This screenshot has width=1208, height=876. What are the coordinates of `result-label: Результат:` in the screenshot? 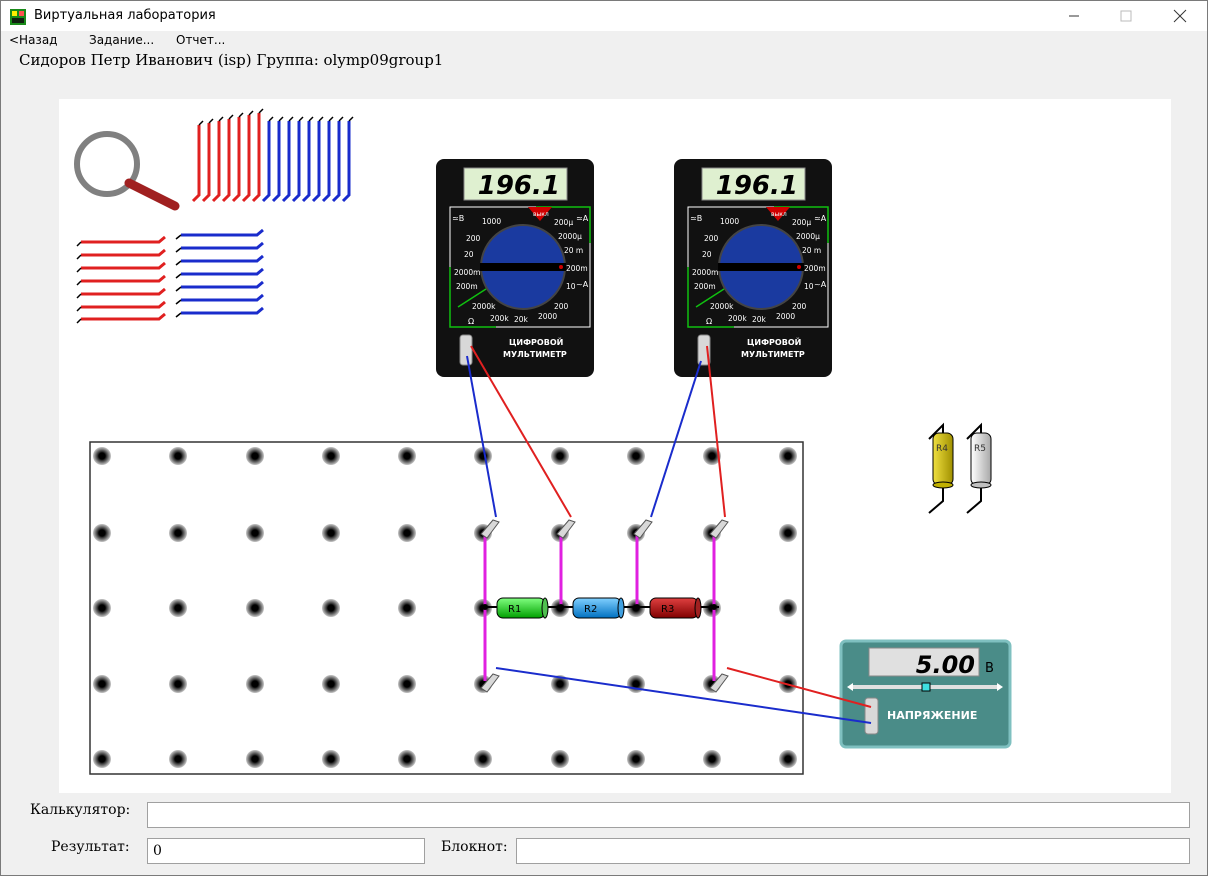 It's located at (90, 847).